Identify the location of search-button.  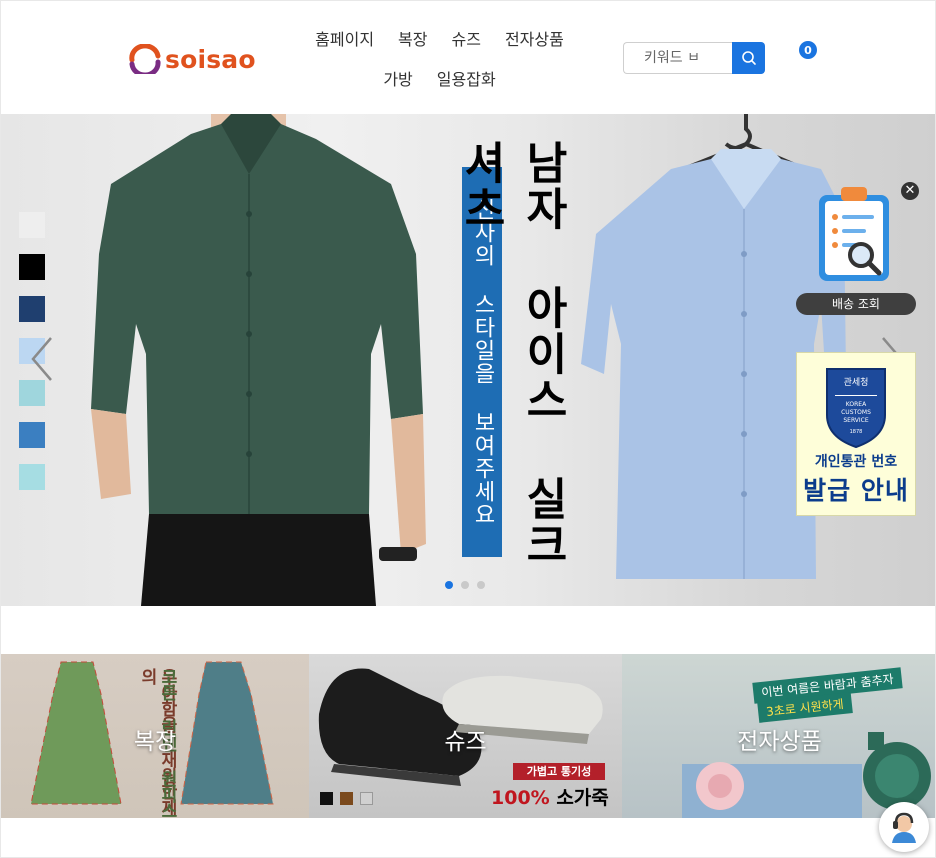
(748, 58).